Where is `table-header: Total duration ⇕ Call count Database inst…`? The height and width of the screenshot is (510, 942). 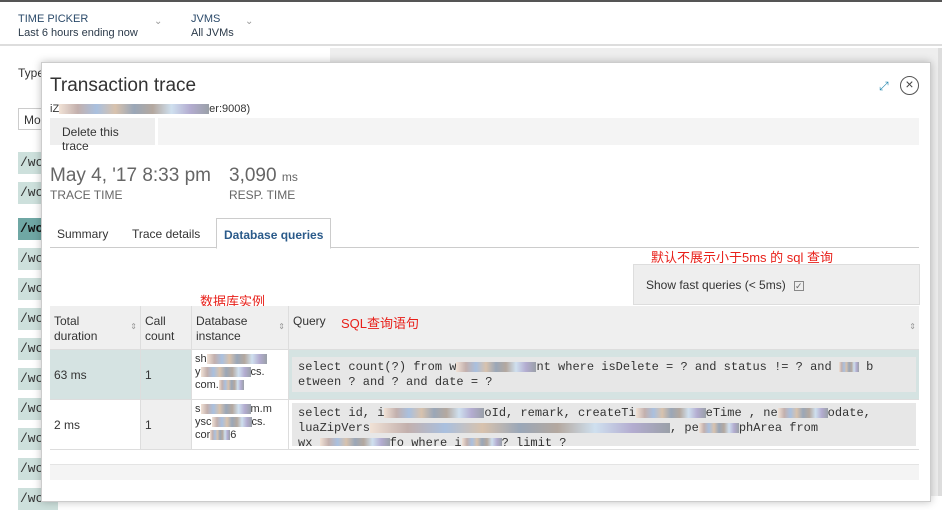 table-header: Total duration ⇕ Call count Database inst… is located at coordinates (484, 328).